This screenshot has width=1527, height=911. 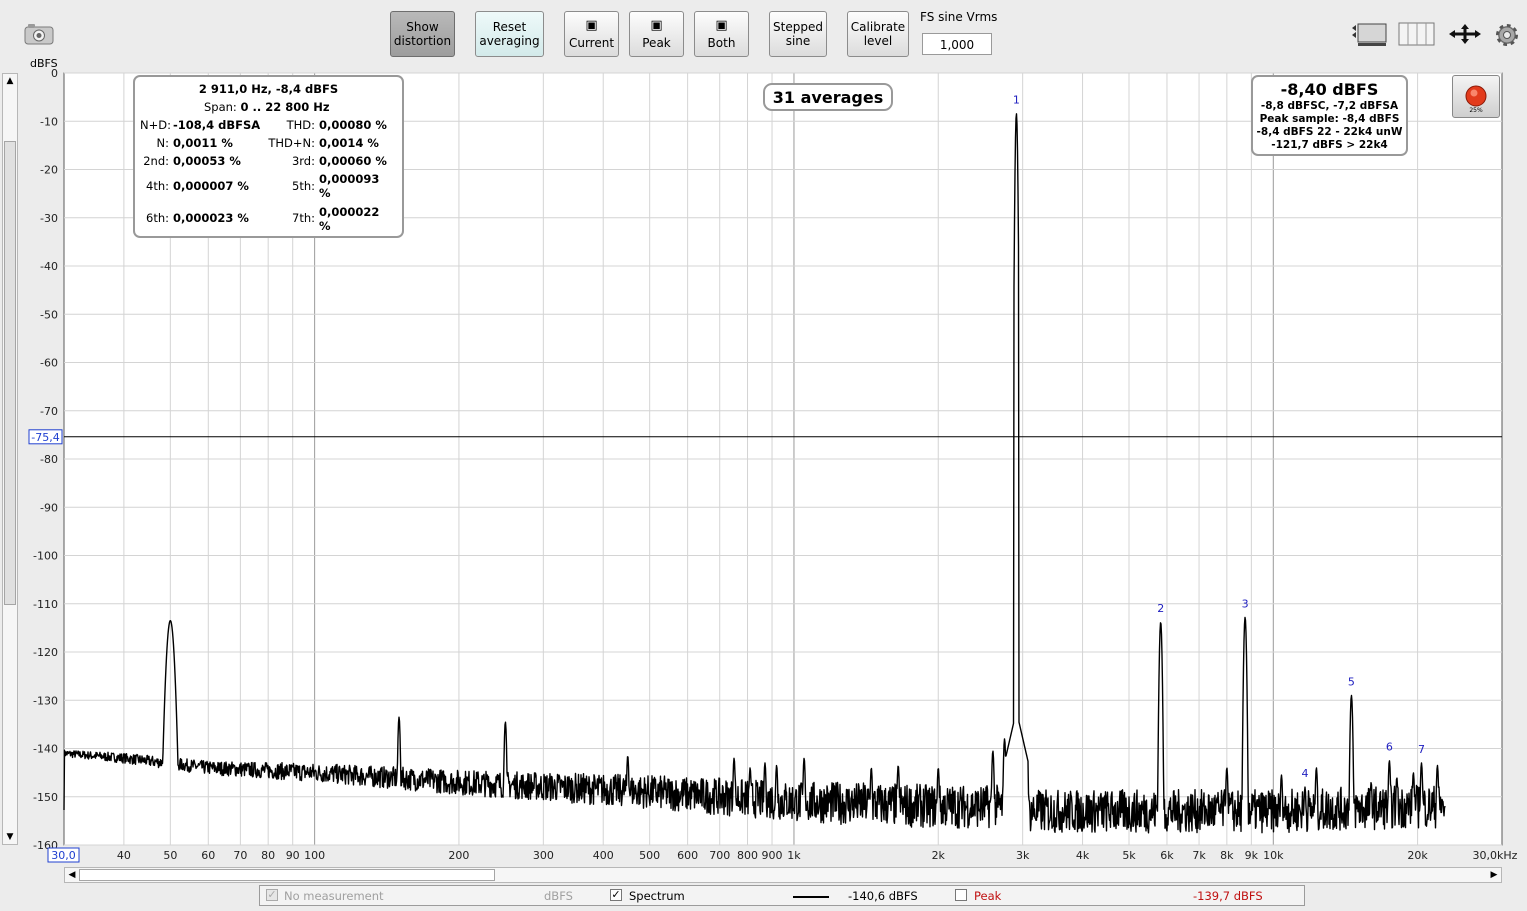 I want to click on y-tick-label: -140, so click(x=45, y=749).